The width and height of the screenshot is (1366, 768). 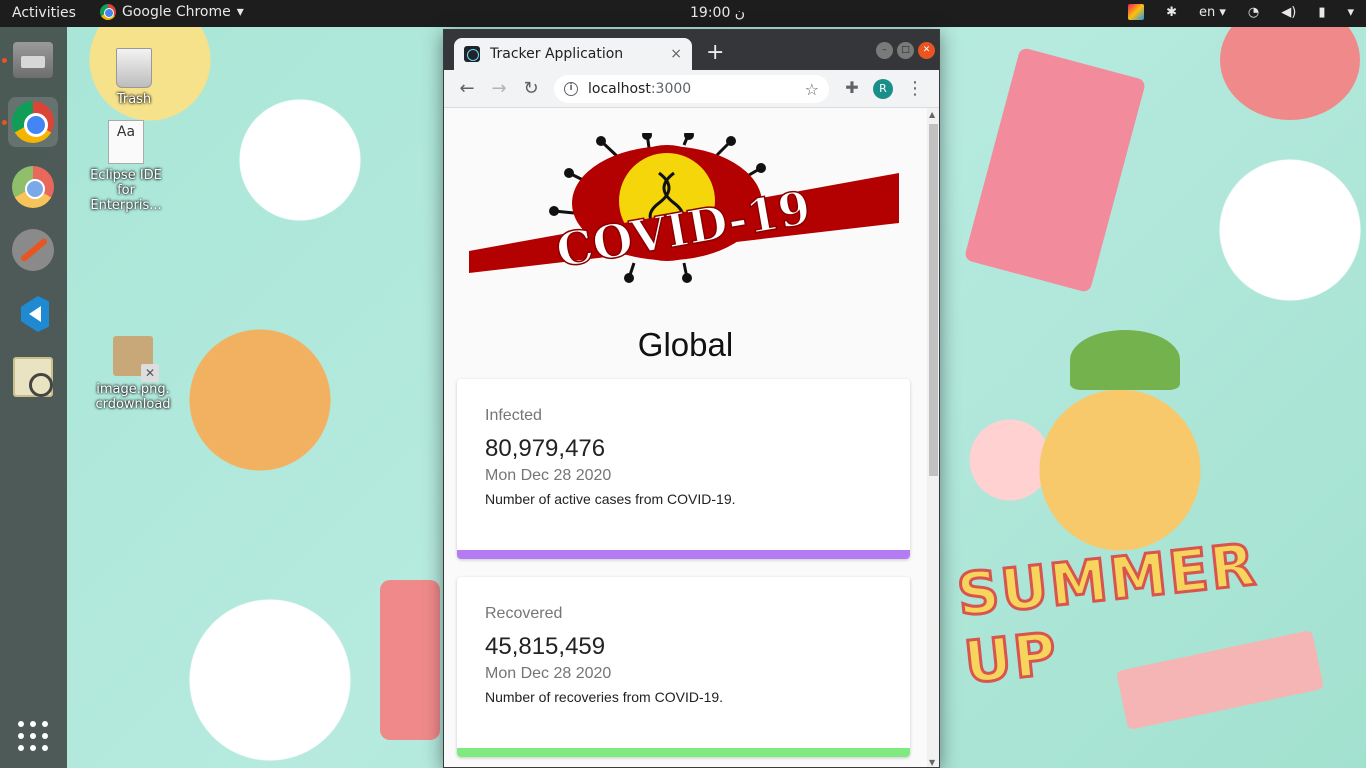 I want to click on extensions-puzzle-icon: ✚, so click(x=852, y=87).